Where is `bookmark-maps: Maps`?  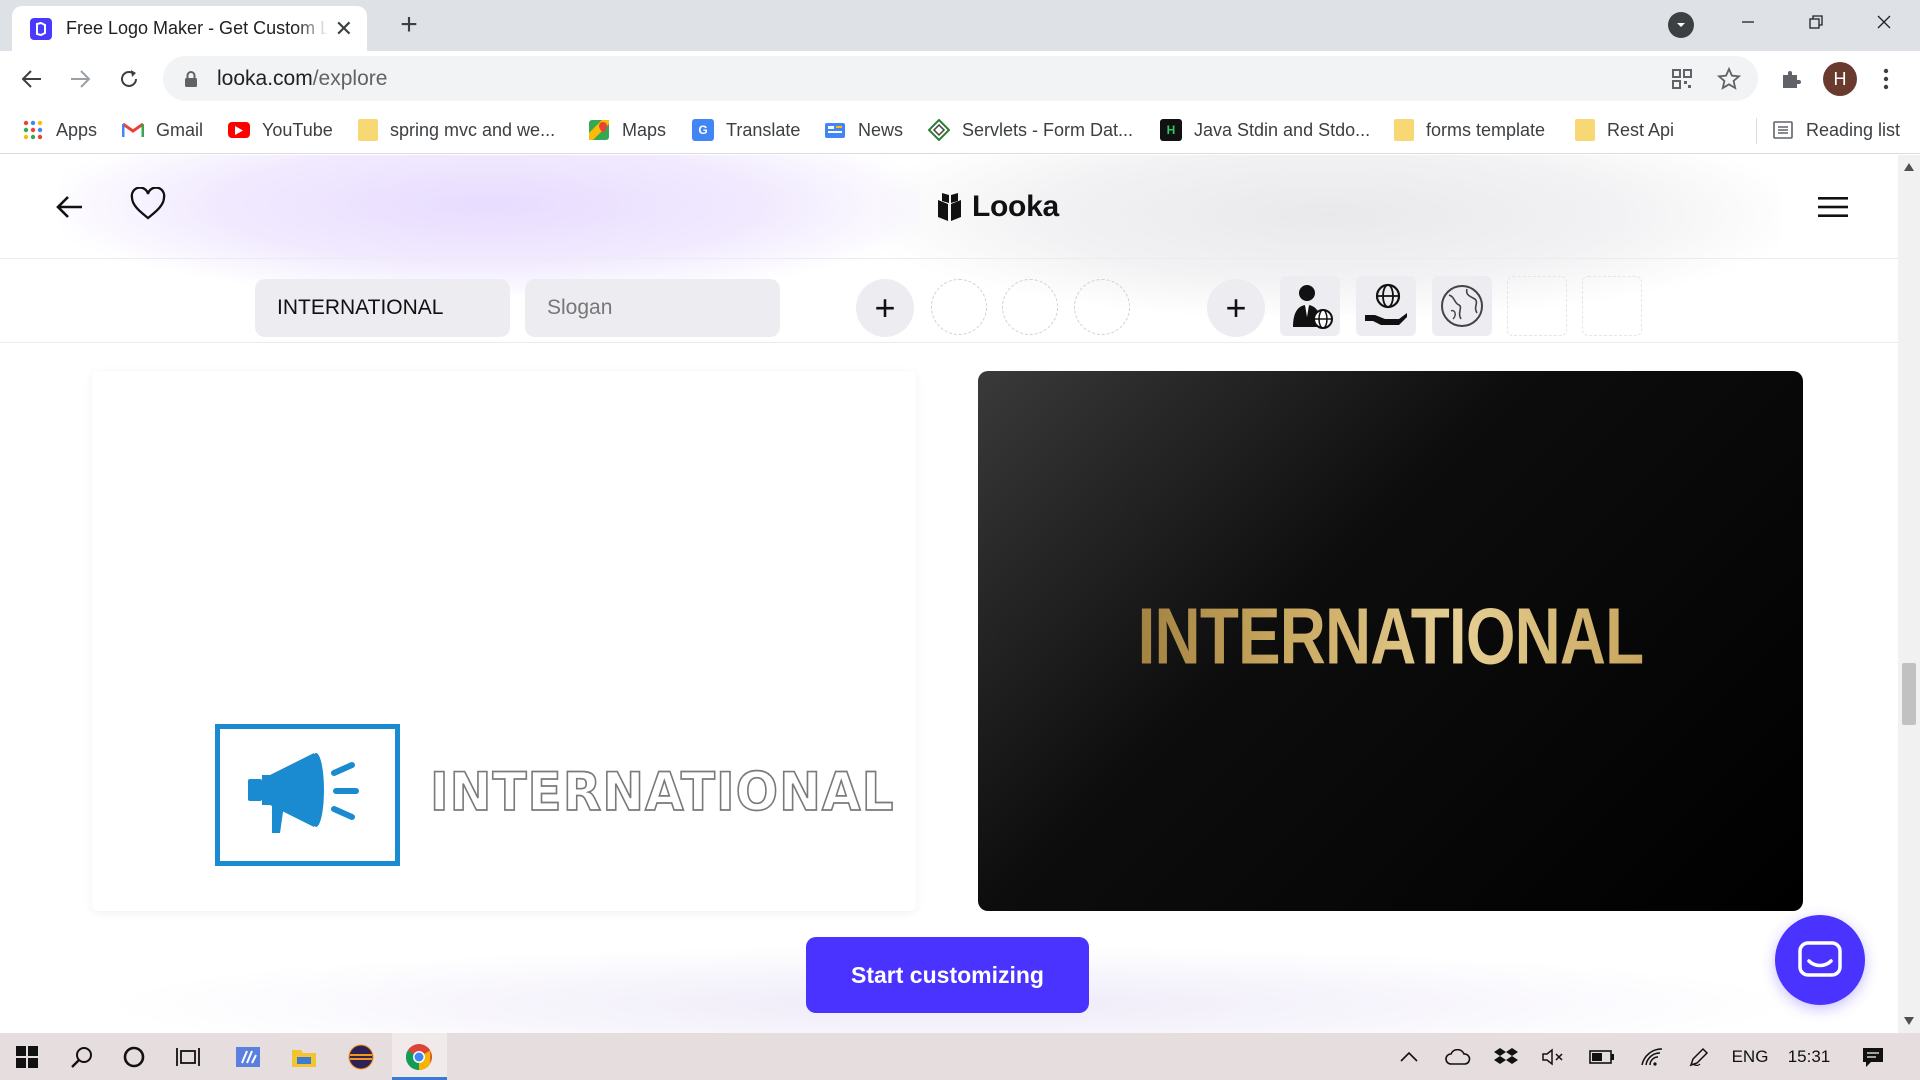 bookmark-maps: Maps is located at coordinates (627, 130).